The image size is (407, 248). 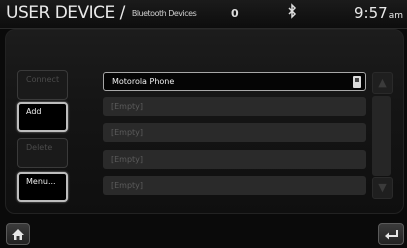 I want to click on home-icon, so click(x=18, y=234).